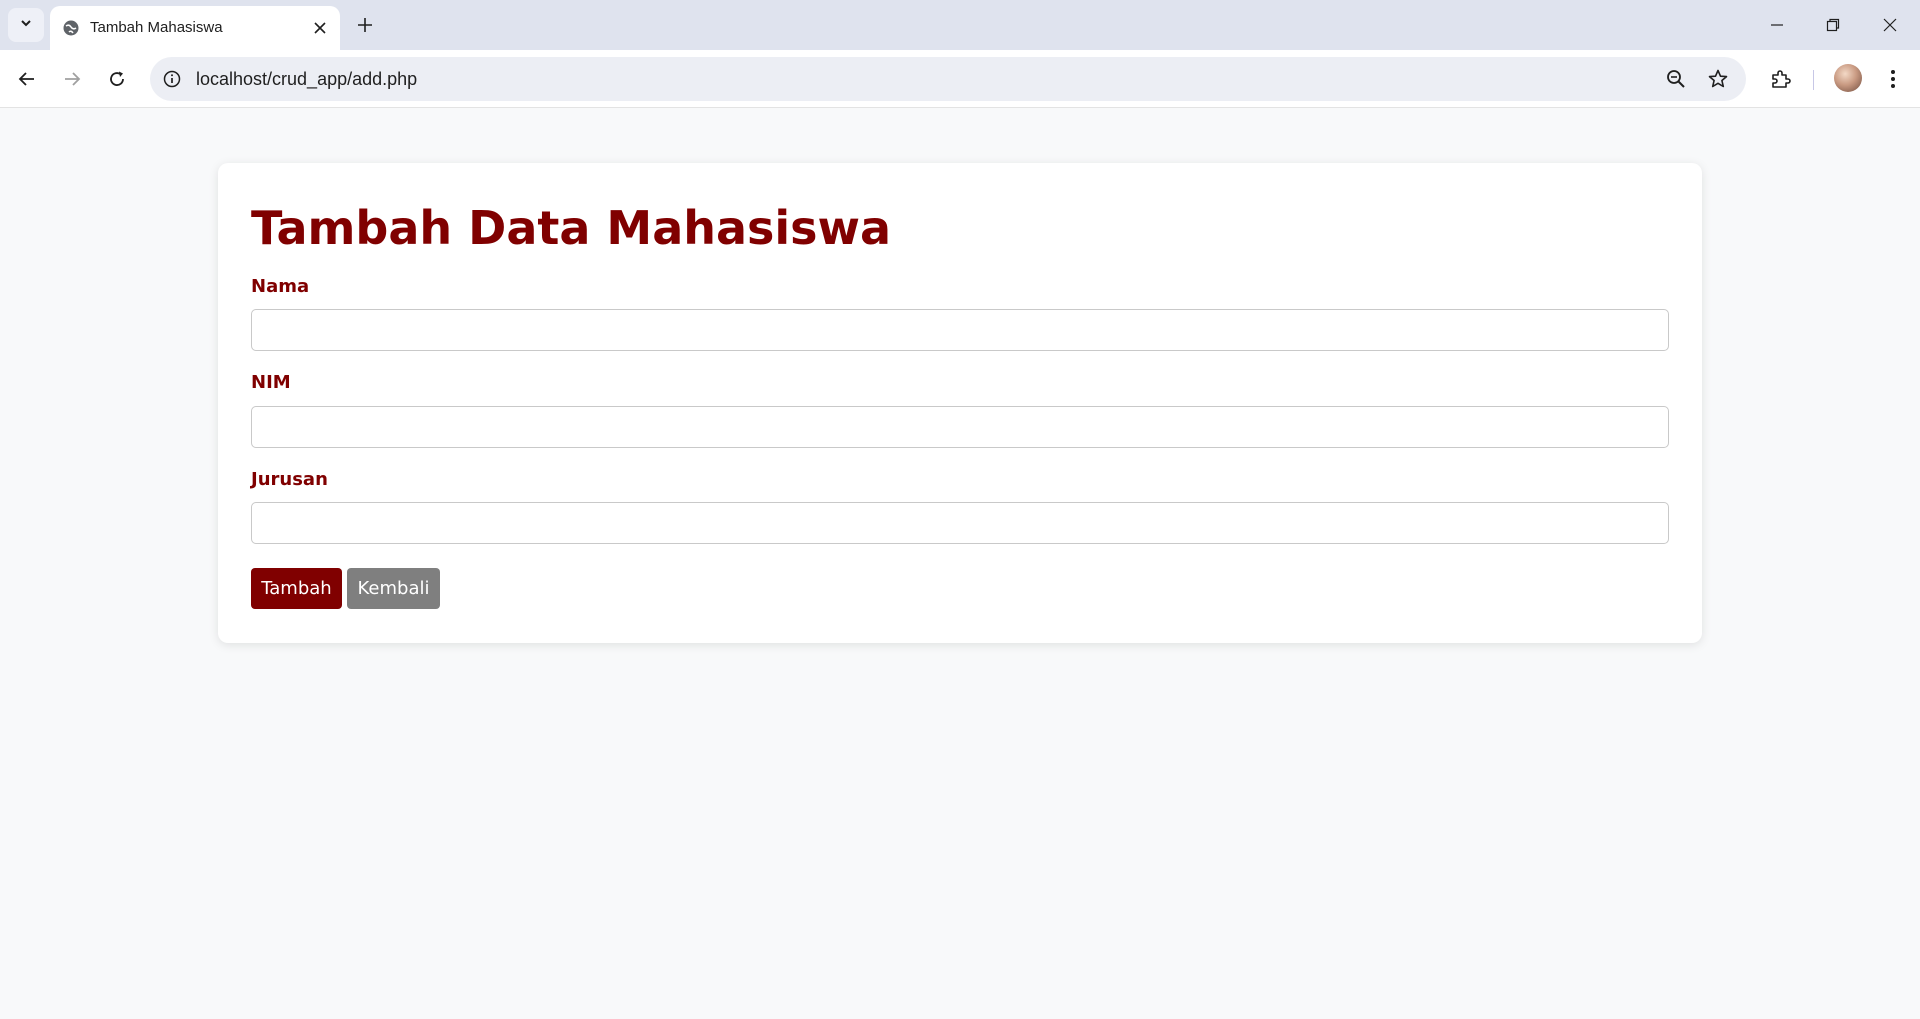 This screenshot has width=1920, height=1019. I want to click on address-bar: localhost/crud_app/add.php, so click(948, 79).